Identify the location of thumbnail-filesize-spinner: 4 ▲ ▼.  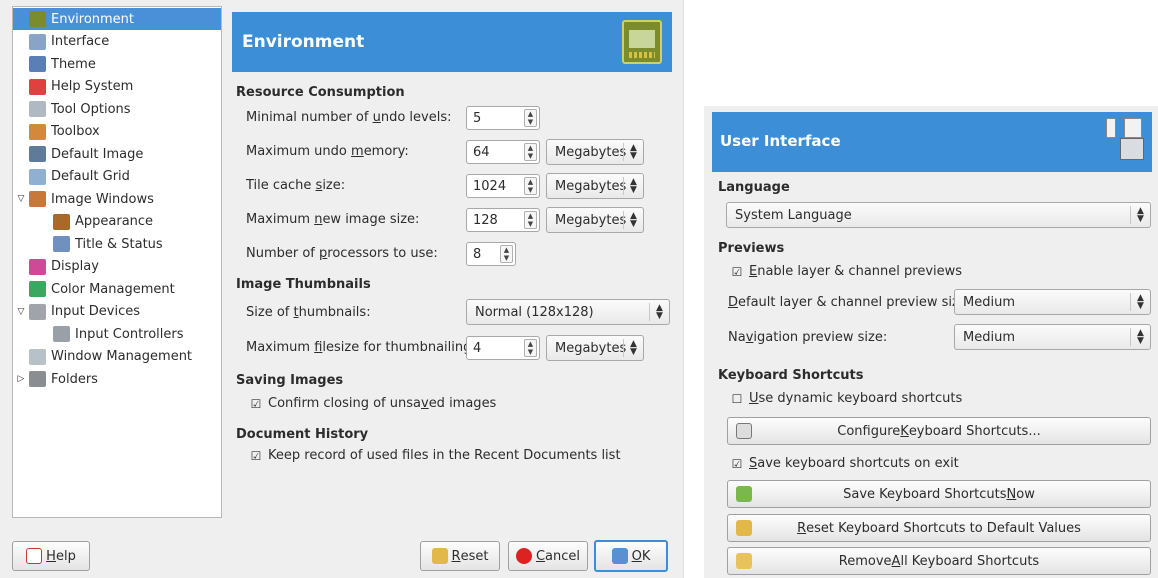
(503, 348).